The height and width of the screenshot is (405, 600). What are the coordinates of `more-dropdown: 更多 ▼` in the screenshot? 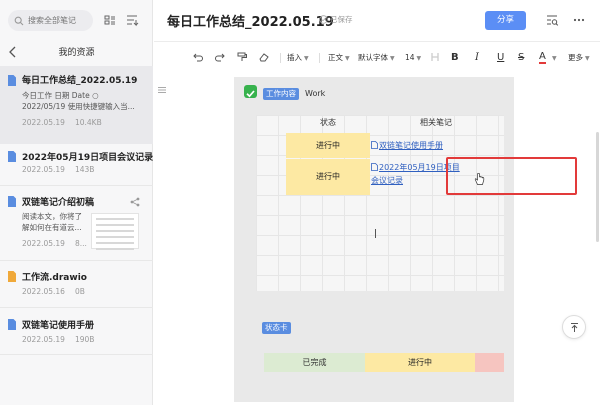 It's located at (579, 57).